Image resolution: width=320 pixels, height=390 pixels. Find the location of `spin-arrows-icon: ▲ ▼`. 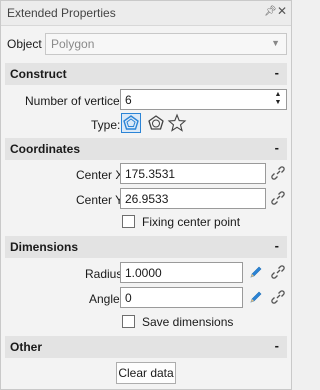

spin-arrows-icon: ▲ ▼ is located at coordinates (278, 99).